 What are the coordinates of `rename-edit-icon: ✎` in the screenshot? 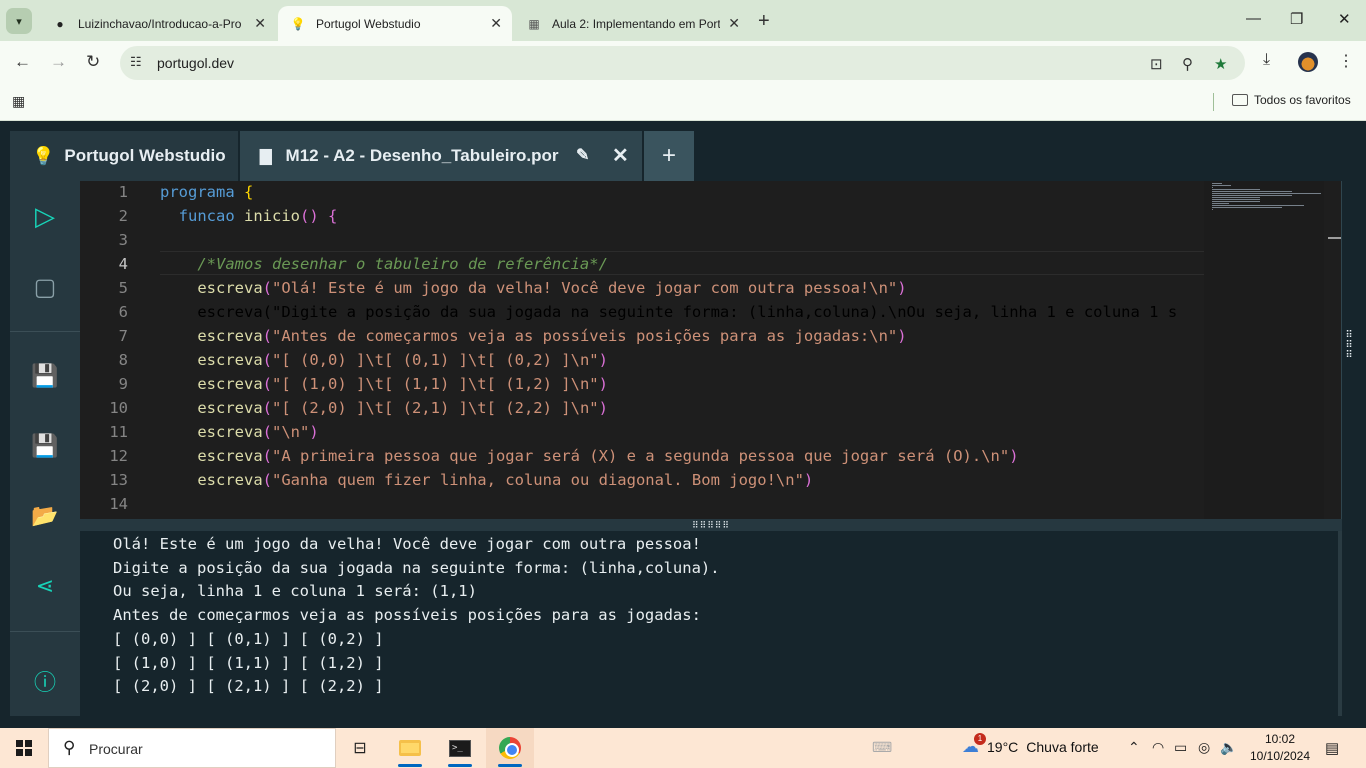 It's located at (582, 155).